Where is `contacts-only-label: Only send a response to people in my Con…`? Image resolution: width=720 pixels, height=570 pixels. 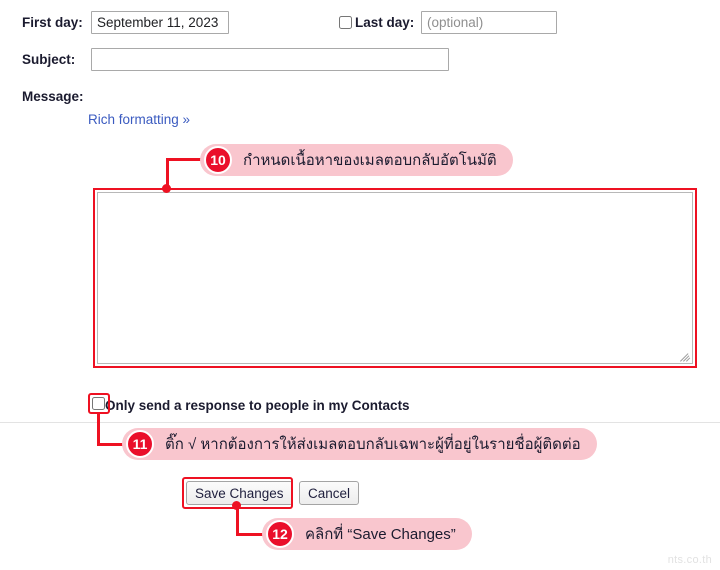
contacts-only-label: Only send a response to people in my Con… is located at coordinates (257, 405).